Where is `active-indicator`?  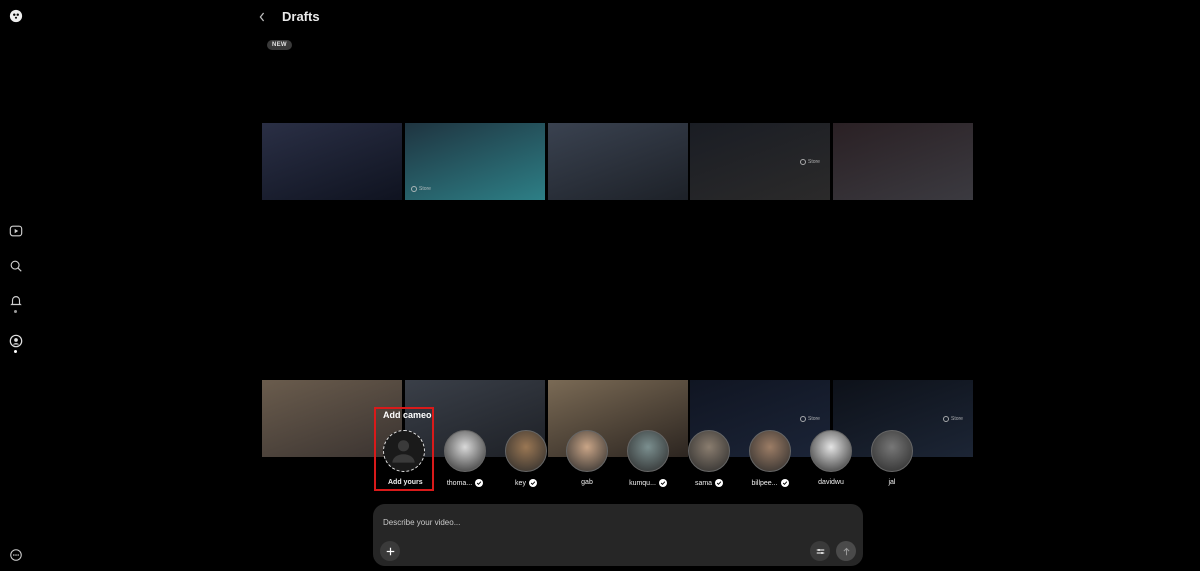
active-indicator is located at coordinates (15, 351).